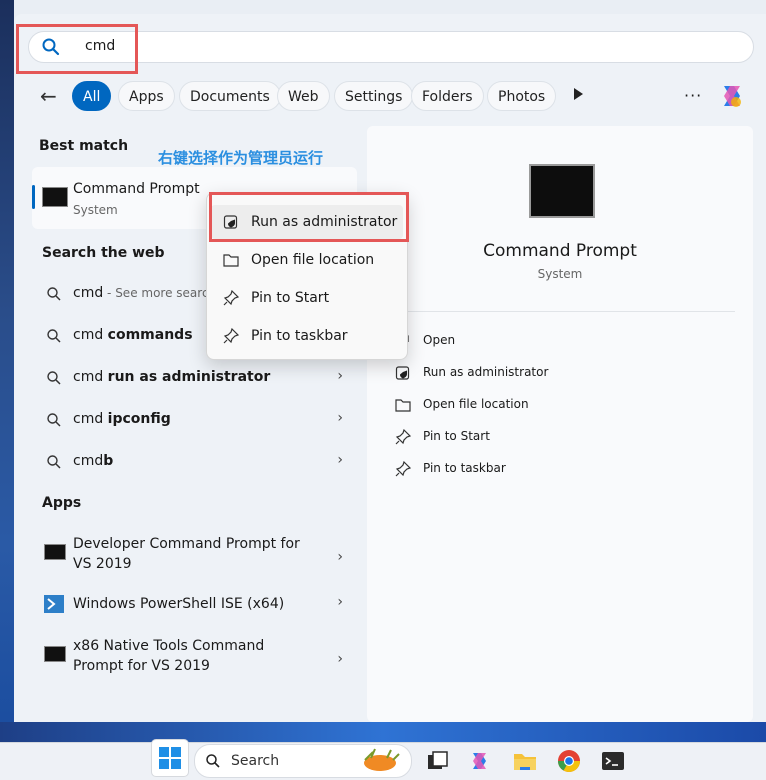 The width and height of the screenshot is (766, 780). Describe the element at coordinates (194, 462) in the screenshot. I see `web-result-item: cmdb ›` at that location.